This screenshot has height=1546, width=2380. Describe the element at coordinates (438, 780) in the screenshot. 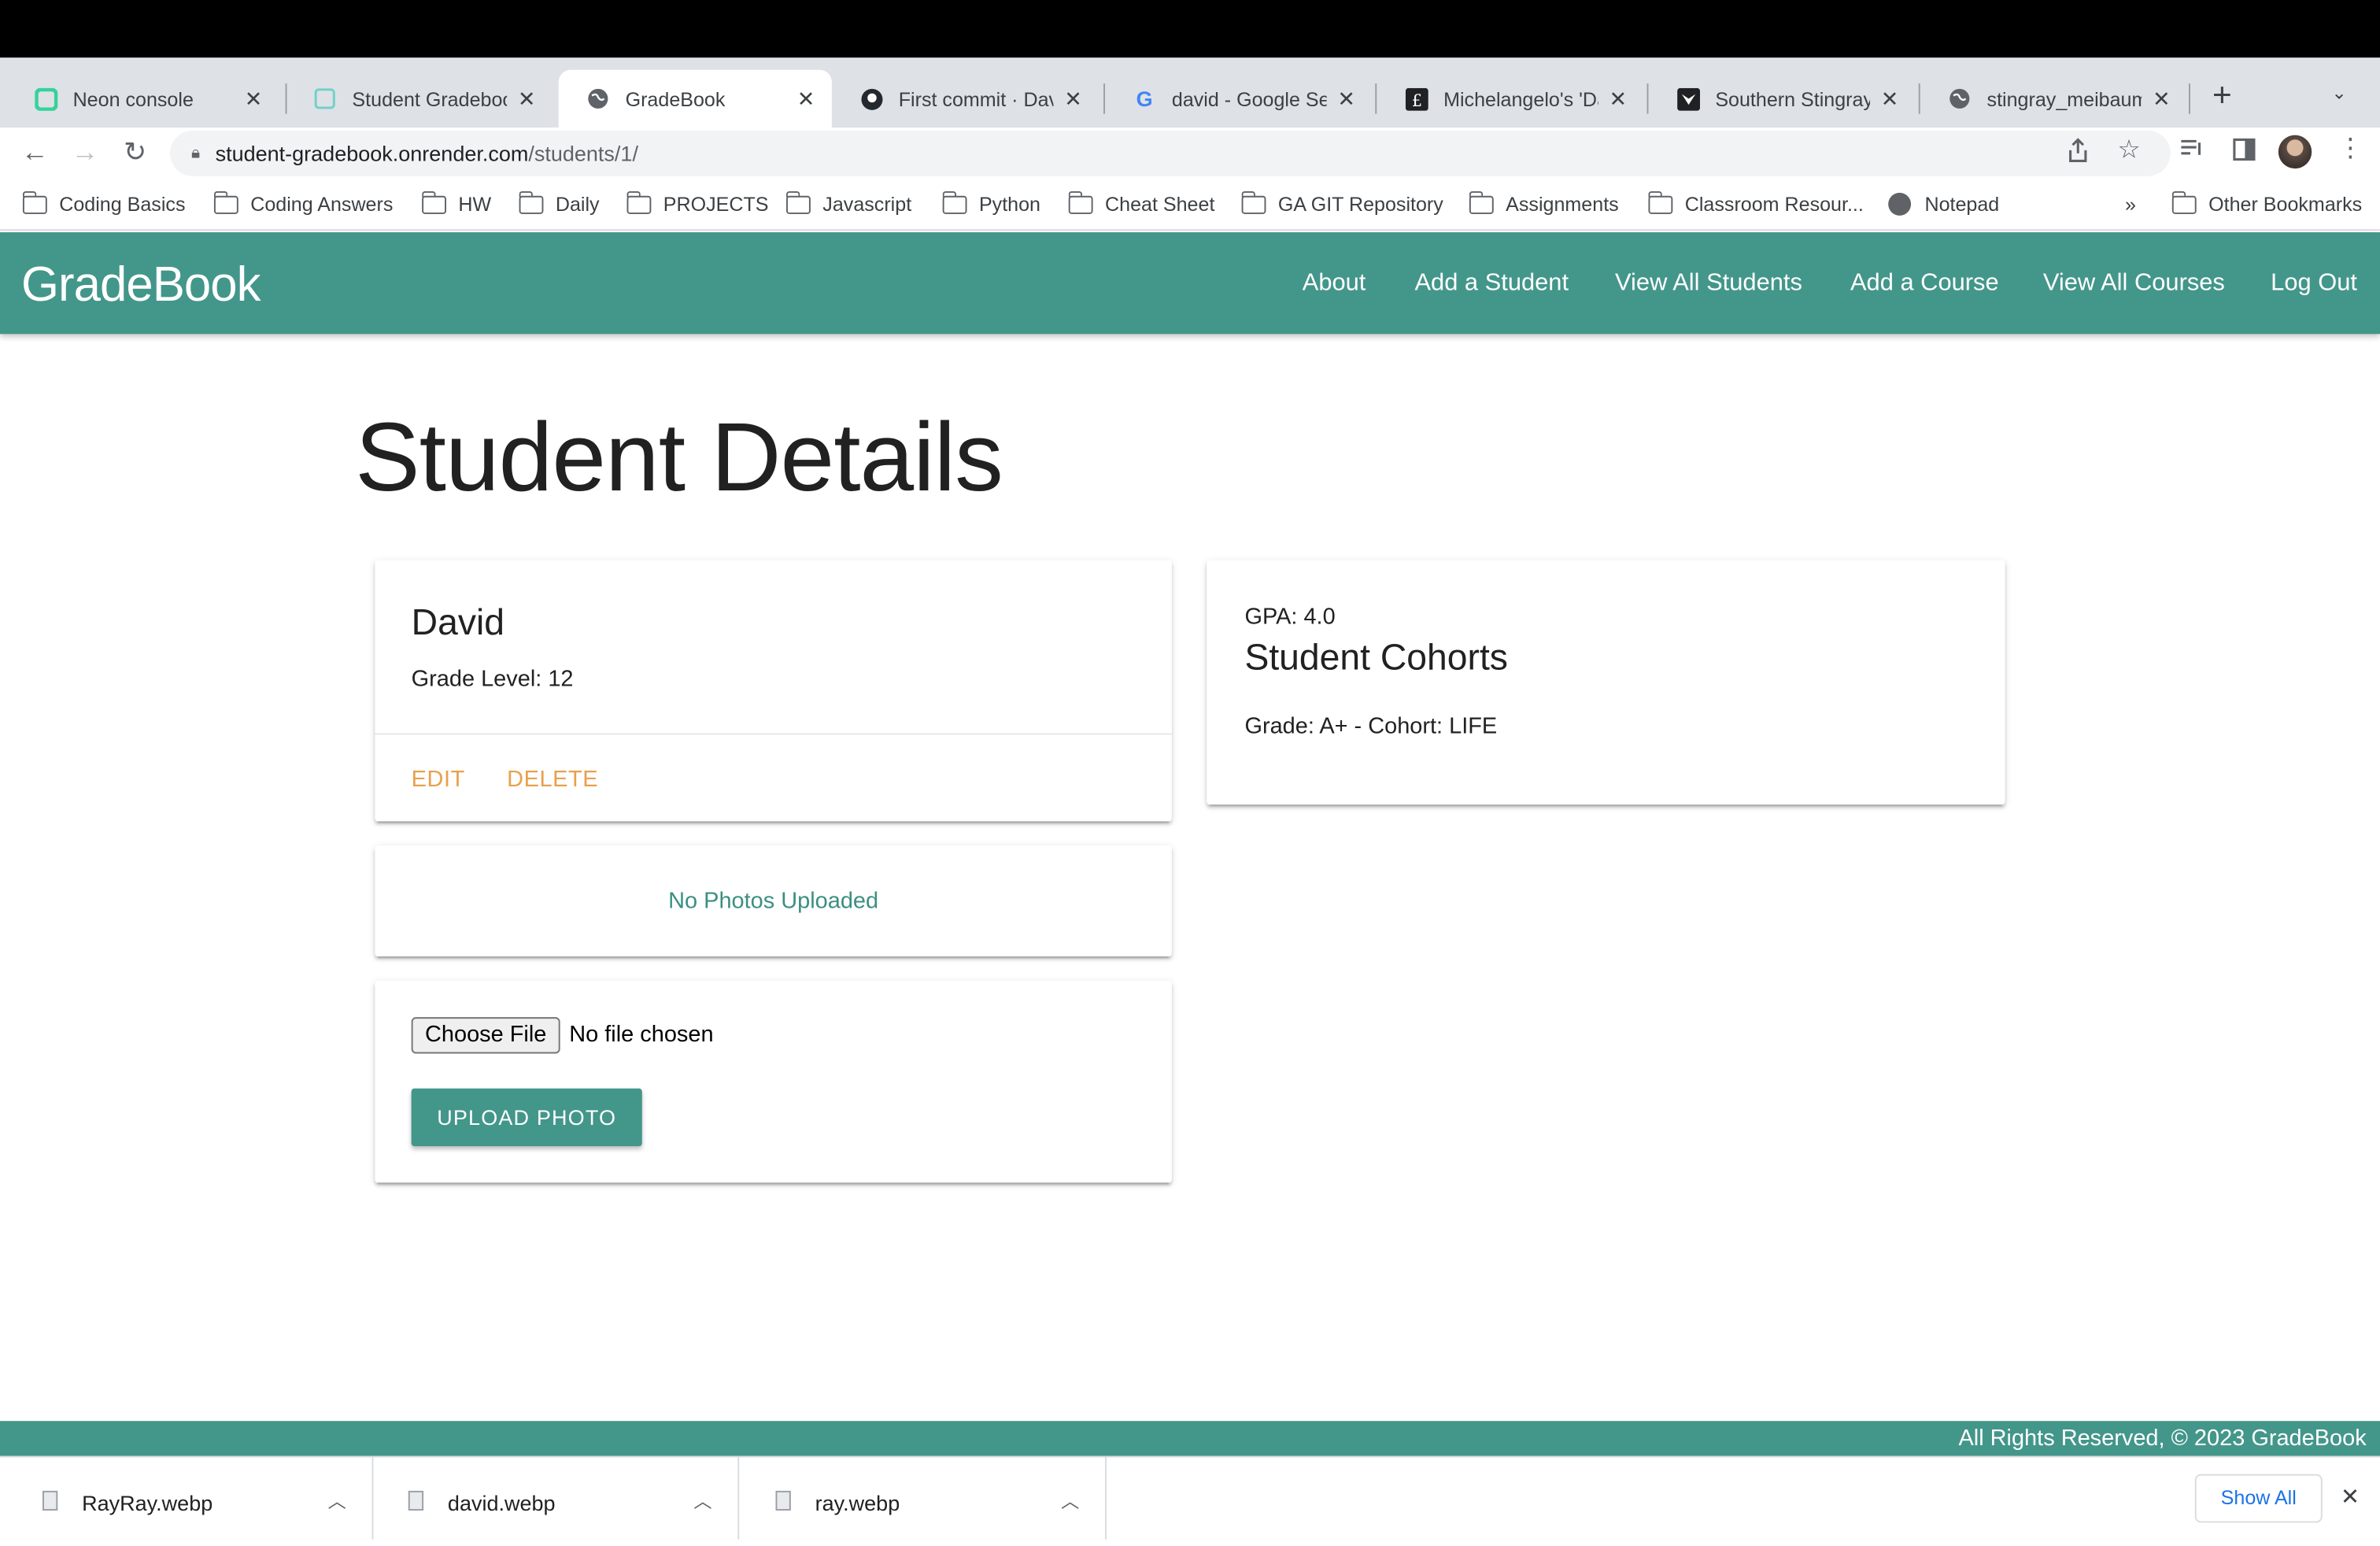

I see `edit-link: EDIT` at that location.